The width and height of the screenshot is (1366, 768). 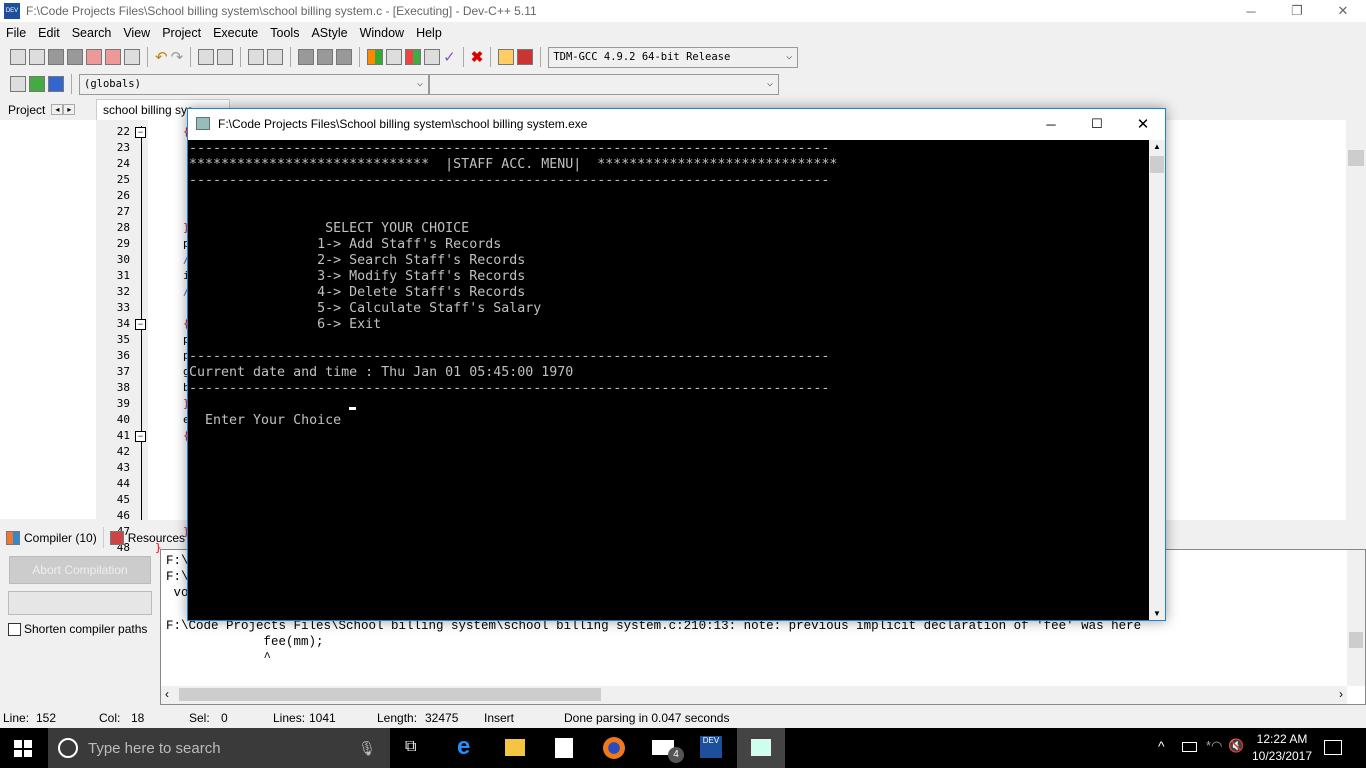 I want to click on console-app-icon, so click(x=203, y=123).